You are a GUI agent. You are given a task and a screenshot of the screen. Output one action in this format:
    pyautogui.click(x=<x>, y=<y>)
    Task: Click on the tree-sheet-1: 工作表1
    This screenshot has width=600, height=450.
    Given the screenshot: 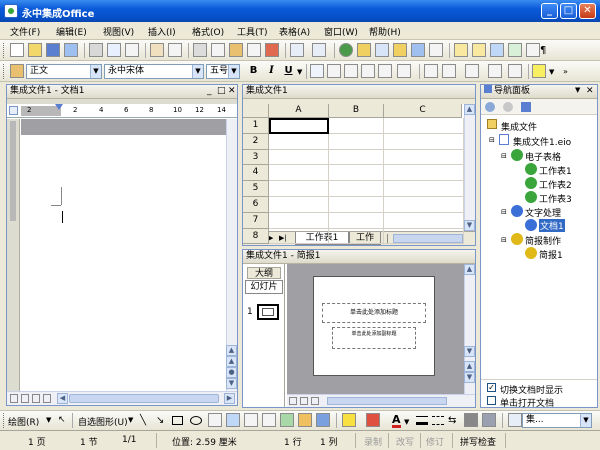 What is the action you would take?
    pyautogui.click(x=555, y=170)
    